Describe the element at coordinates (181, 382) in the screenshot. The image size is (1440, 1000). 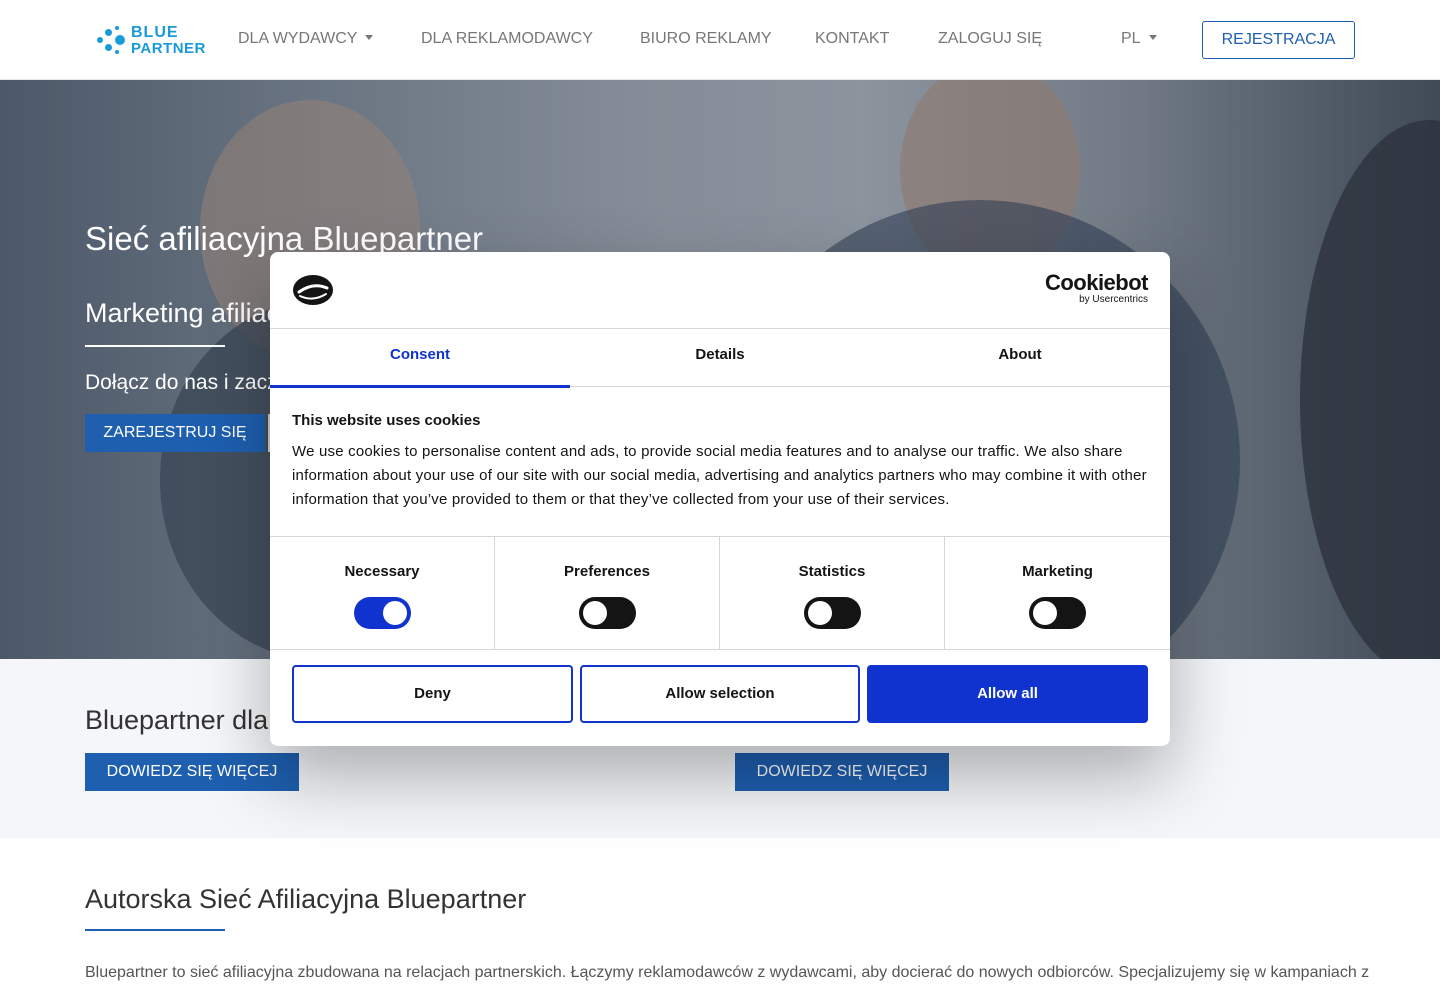
I see `hero-text: Dołącz do nas i zacz` at that location.